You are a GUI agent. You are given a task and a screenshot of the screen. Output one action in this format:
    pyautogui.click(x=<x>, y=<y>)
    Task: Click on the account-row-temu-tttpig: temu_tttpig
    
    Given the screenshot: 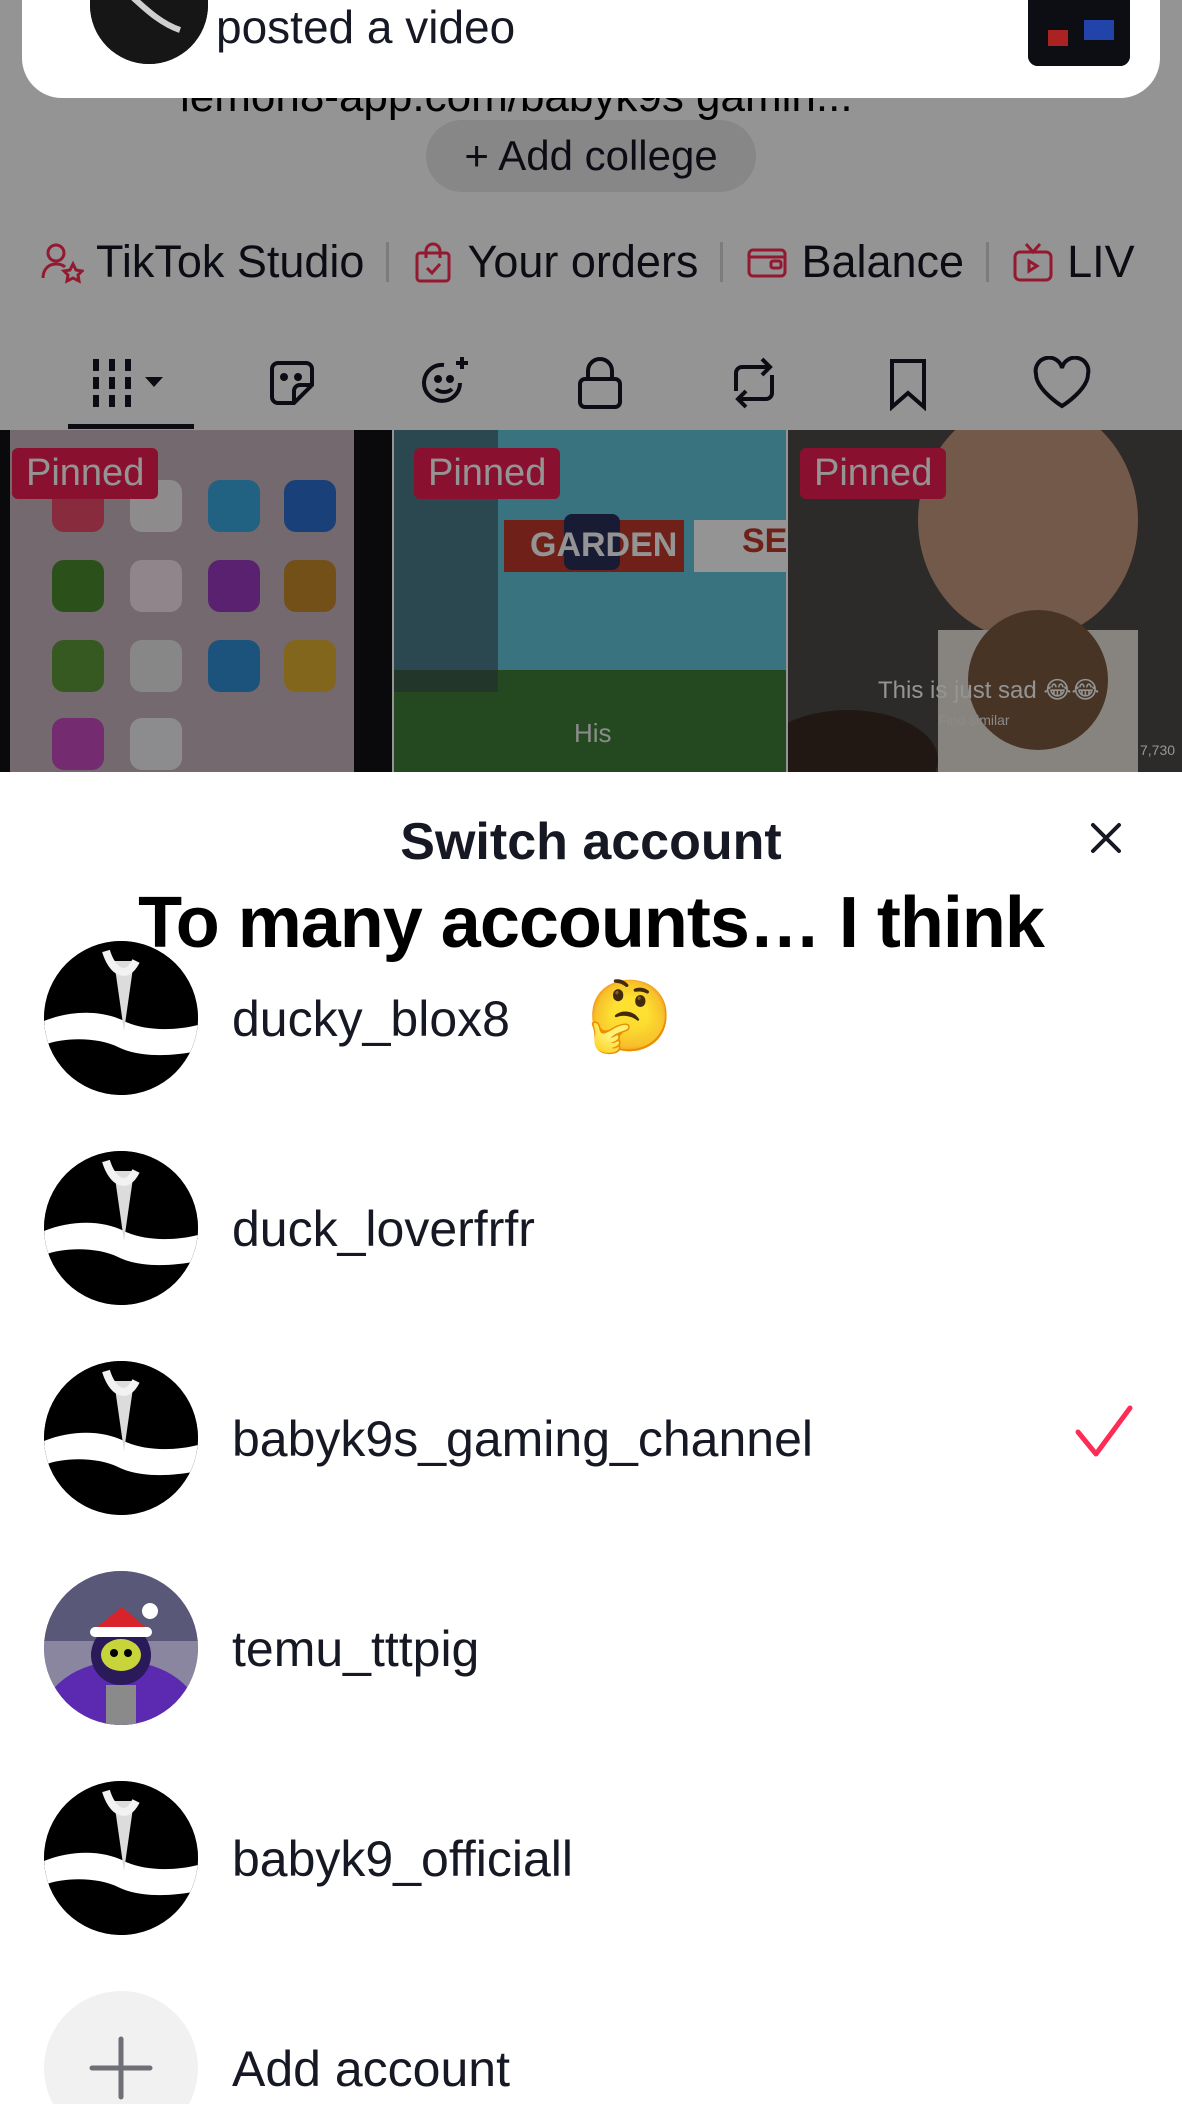 What is the action you would take?
    pyautogui.click(x=591, y=1648)
    